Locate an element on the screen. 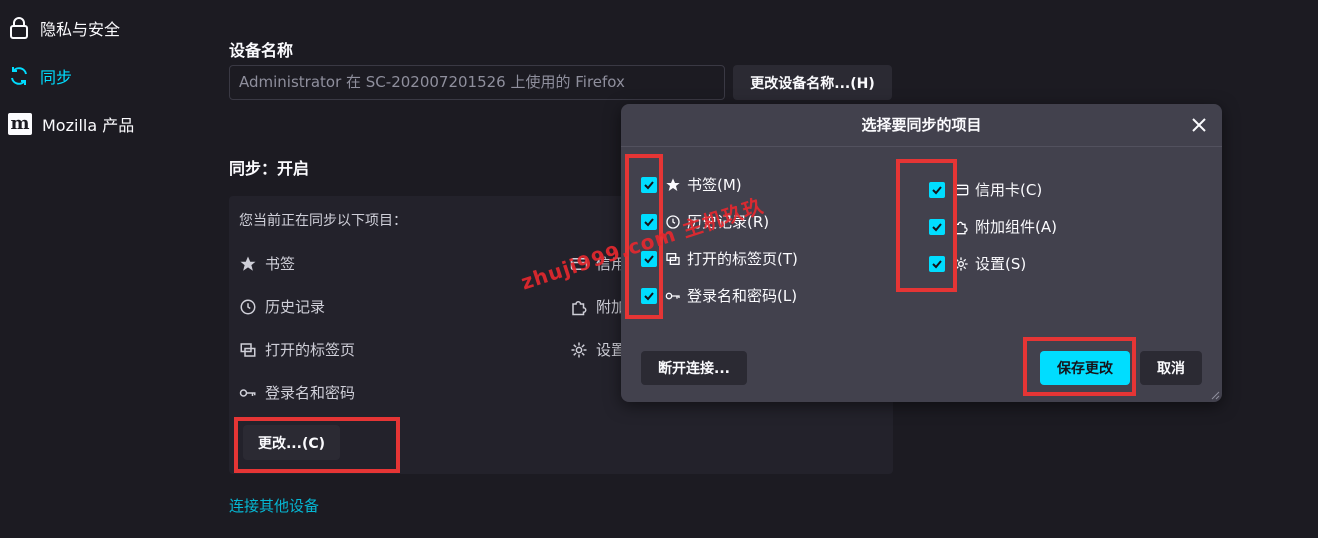 The image size is (1318, 538). sync-status-title: 同步：开启 is located at coordinates (269, 168).